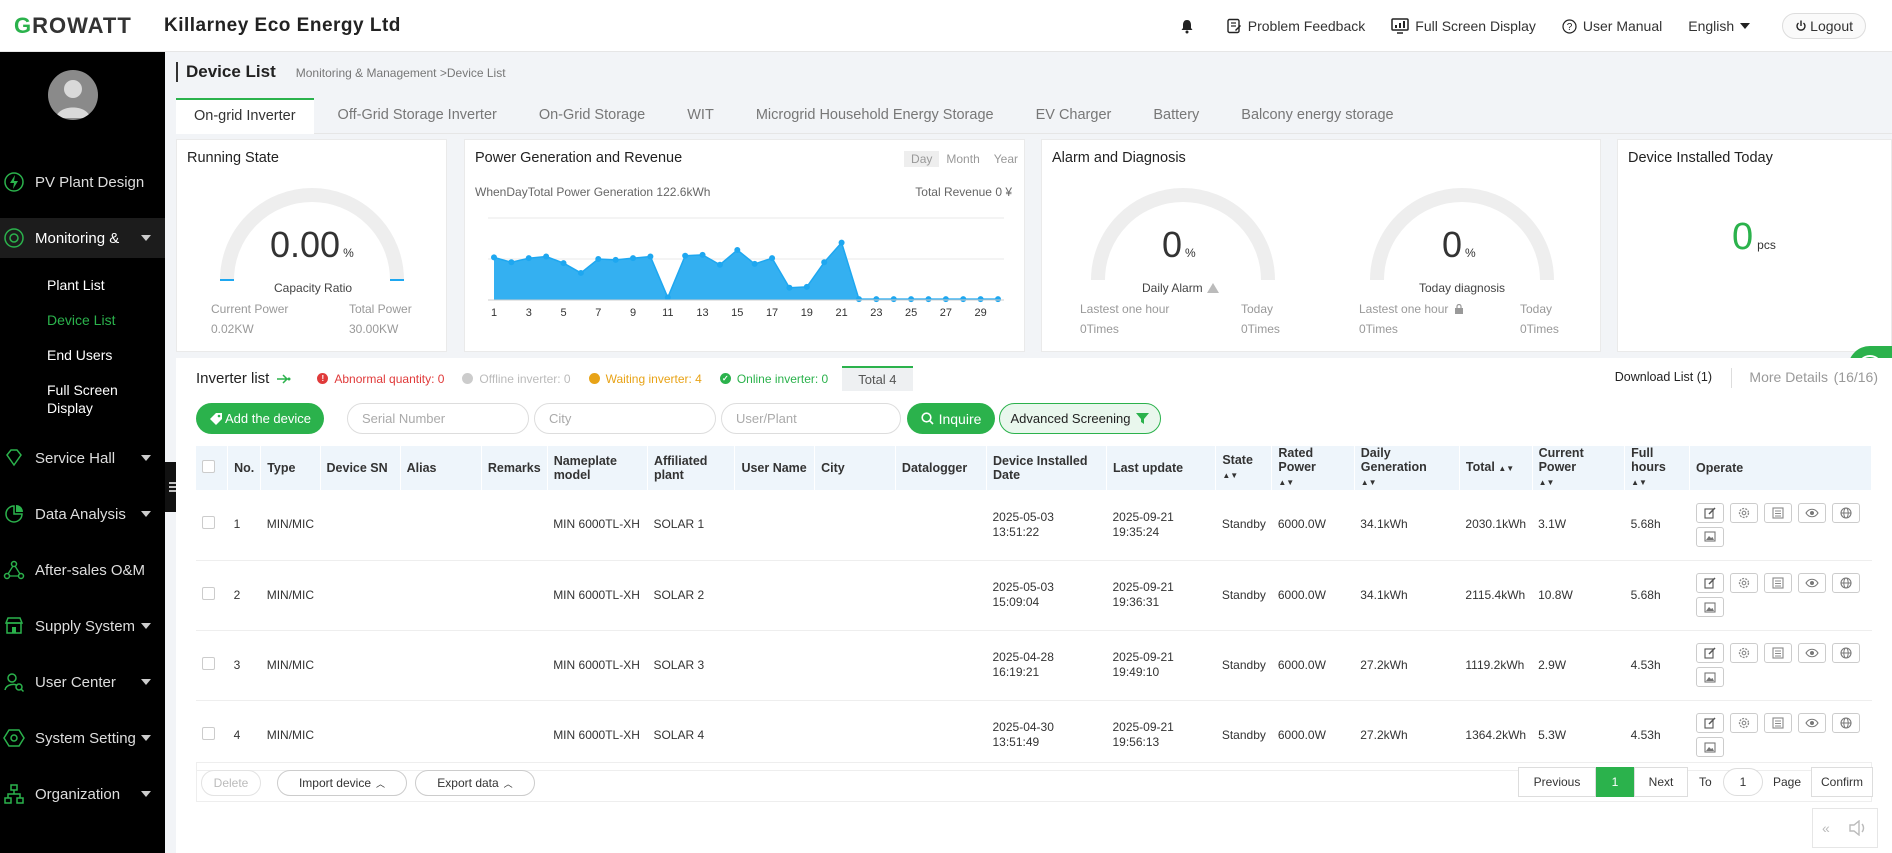 The width and height of the screenshot is (1892, 853). What do you see at coordinates (645, 379) in the screenshot?
I see `waiting-inverter-filter: Waiting inverter: 4` at bounding box center [645, 379].